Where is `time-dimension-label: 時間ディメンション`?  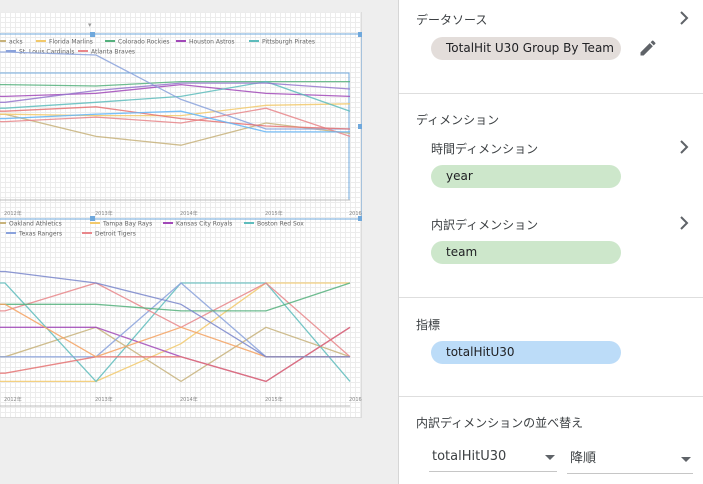
time-dimension-label: 時間ディメンション is located at coordinates (485, 149).